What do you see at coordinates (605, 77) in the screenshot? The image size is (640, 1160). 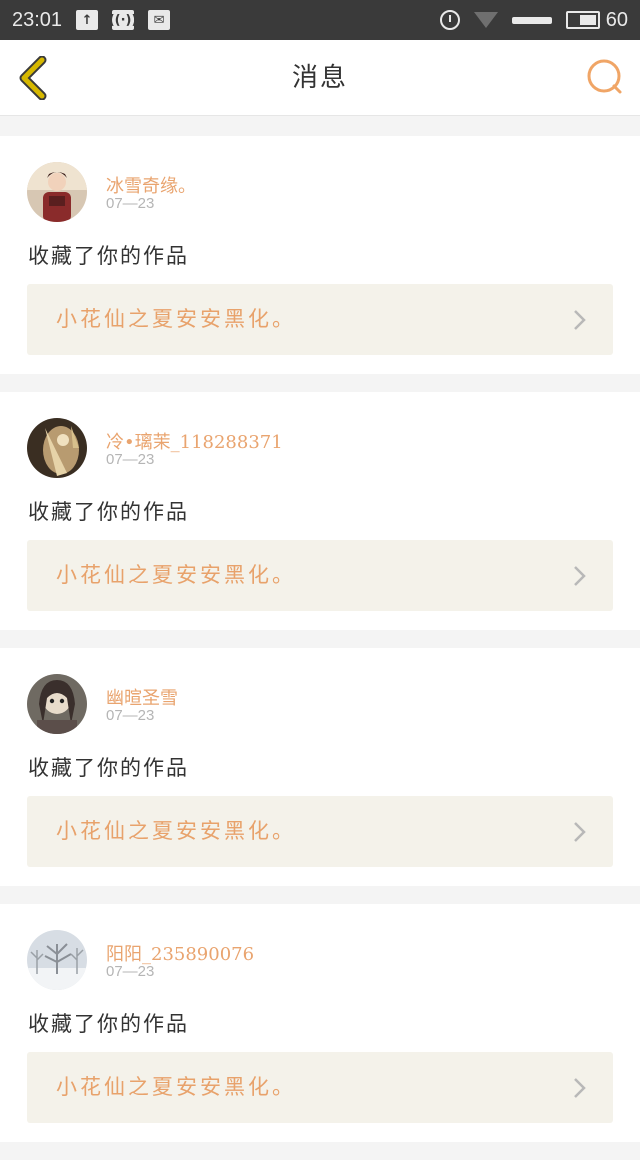 I see `search-icon` at bounding box center [605, 77].